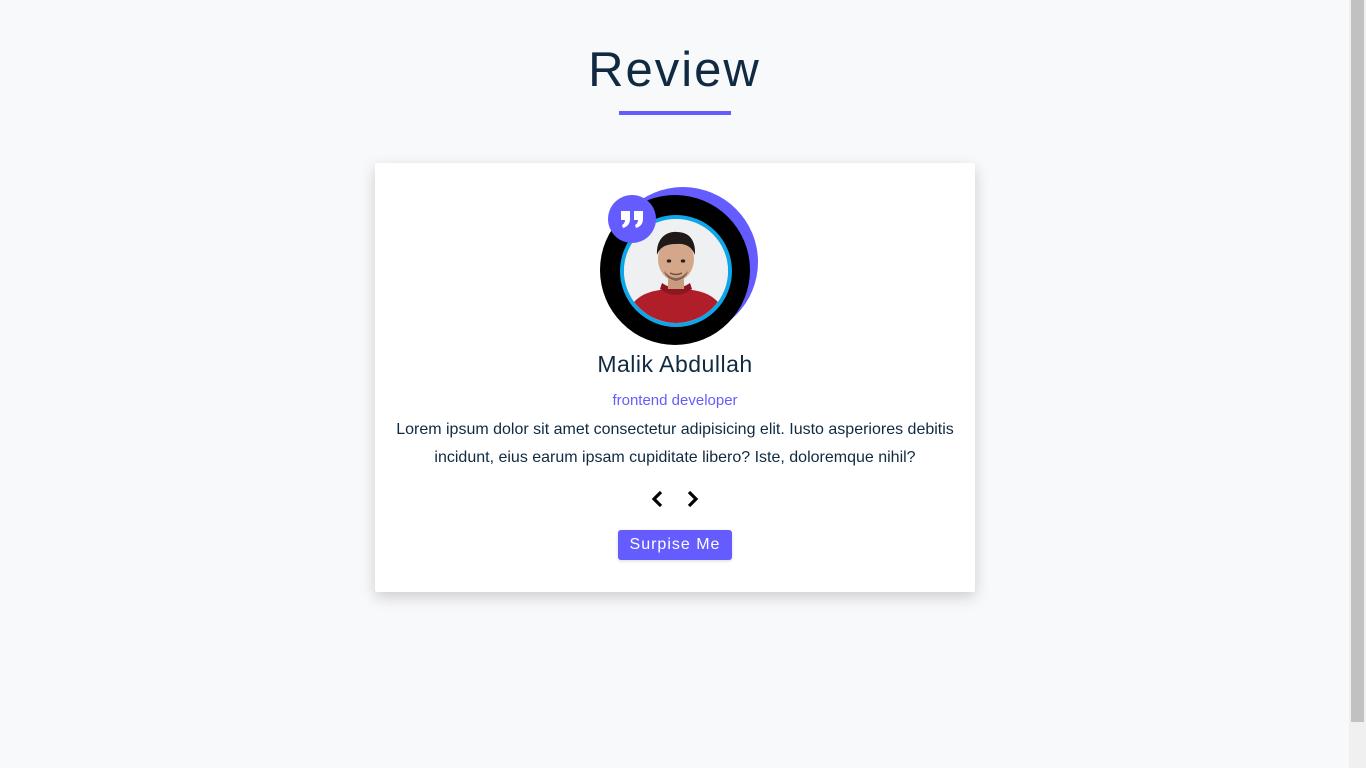 This screenshot has width=1366, height=768. Describe the element at coordinates (675, 499) in the screenshot. I see `navigation-buttons` at that location.